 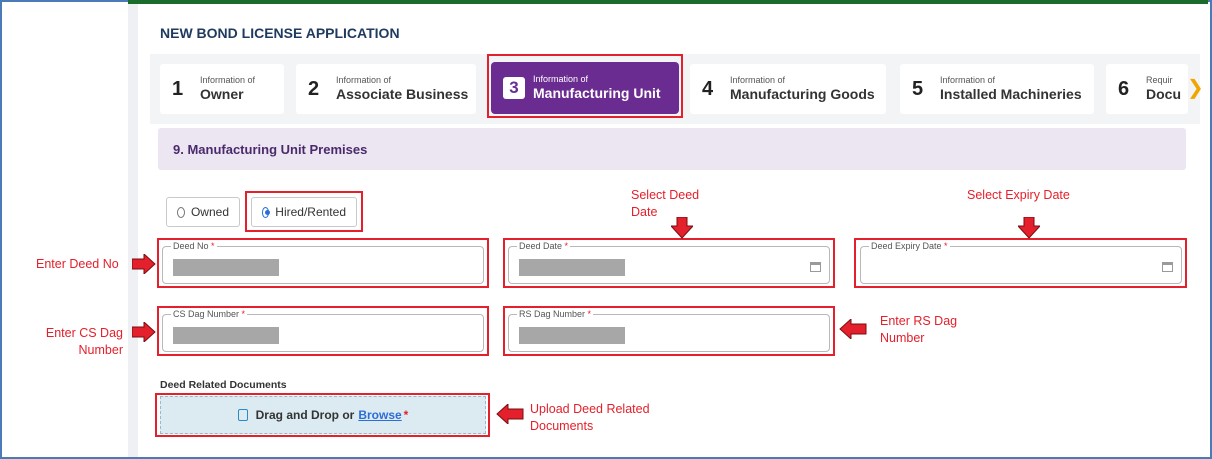 I want to click on annotation-enter-deed-no: Enter Deed No, so click(x=77, y=264).